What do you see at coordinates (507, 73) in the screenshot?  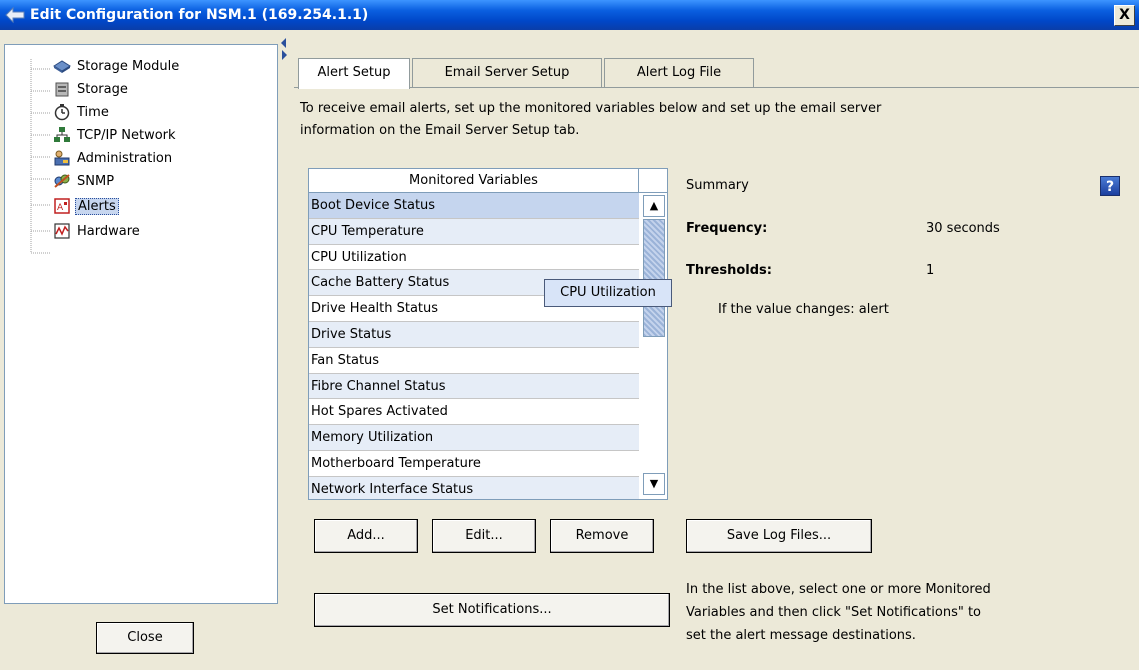 I see `tab-email-server-setup: Email Server Setup` at bounding box center [507, 73].